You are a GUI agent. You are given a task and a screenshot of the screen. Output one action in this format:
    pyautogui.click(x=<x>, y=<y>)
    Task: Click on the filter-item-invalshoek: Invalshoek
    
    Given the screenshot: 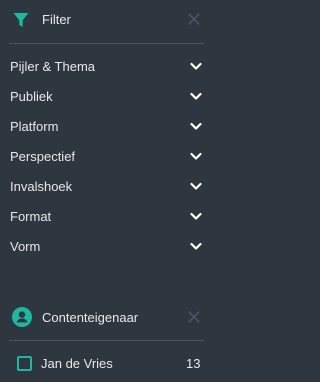 What is the action you would take?
    pyautogui.click(x=106, y=187)
    